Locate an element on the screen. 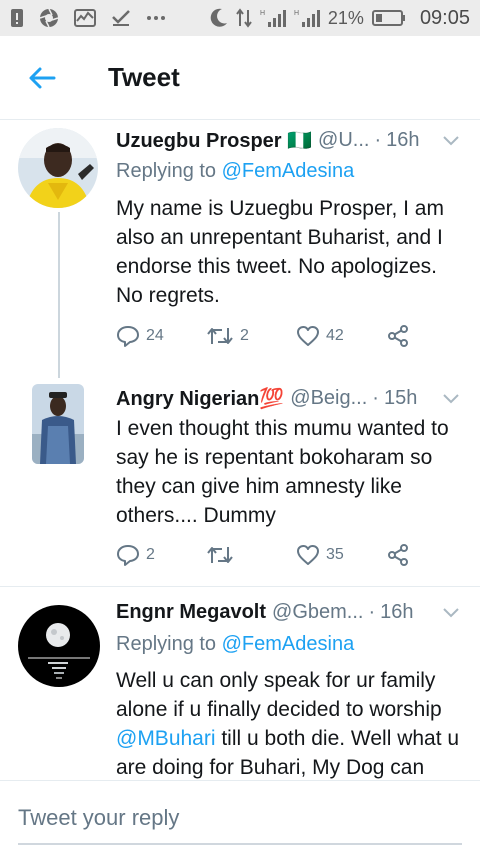  retweet-count: 2 is located at coordinates (244, 335).